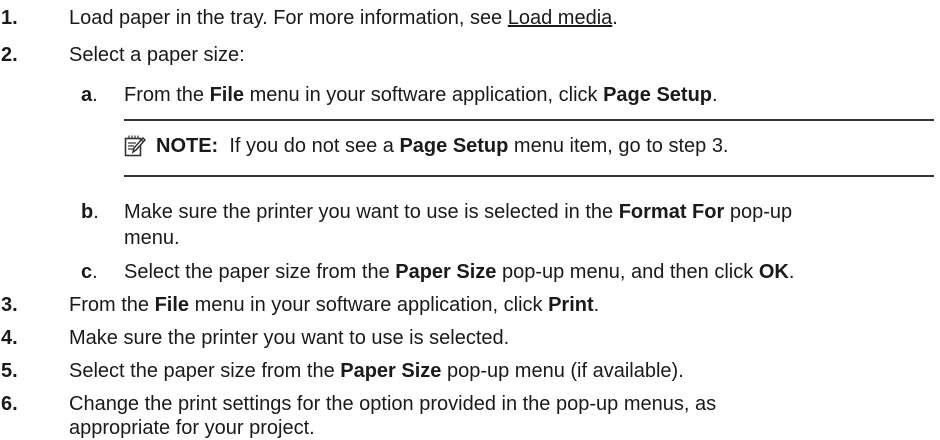 The width and height of the screenshot is (940, 440). I want to click on step-text: Select a paper size:, so click(157, 55).